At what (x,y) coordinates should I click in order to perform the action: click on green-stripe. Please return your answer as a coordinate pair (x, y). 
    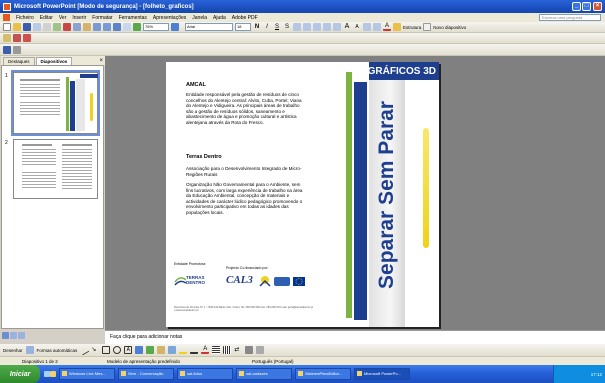
    Looking at the image, I should click on (349, 195).